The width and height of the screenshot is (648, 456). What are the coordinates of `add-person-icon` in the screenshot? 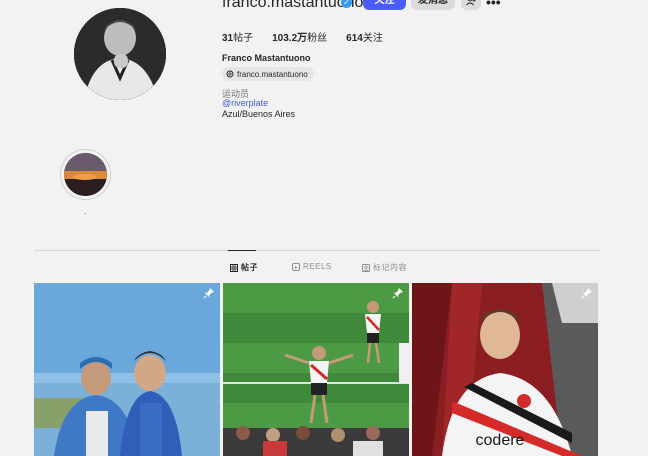 It's located at (471, 3).